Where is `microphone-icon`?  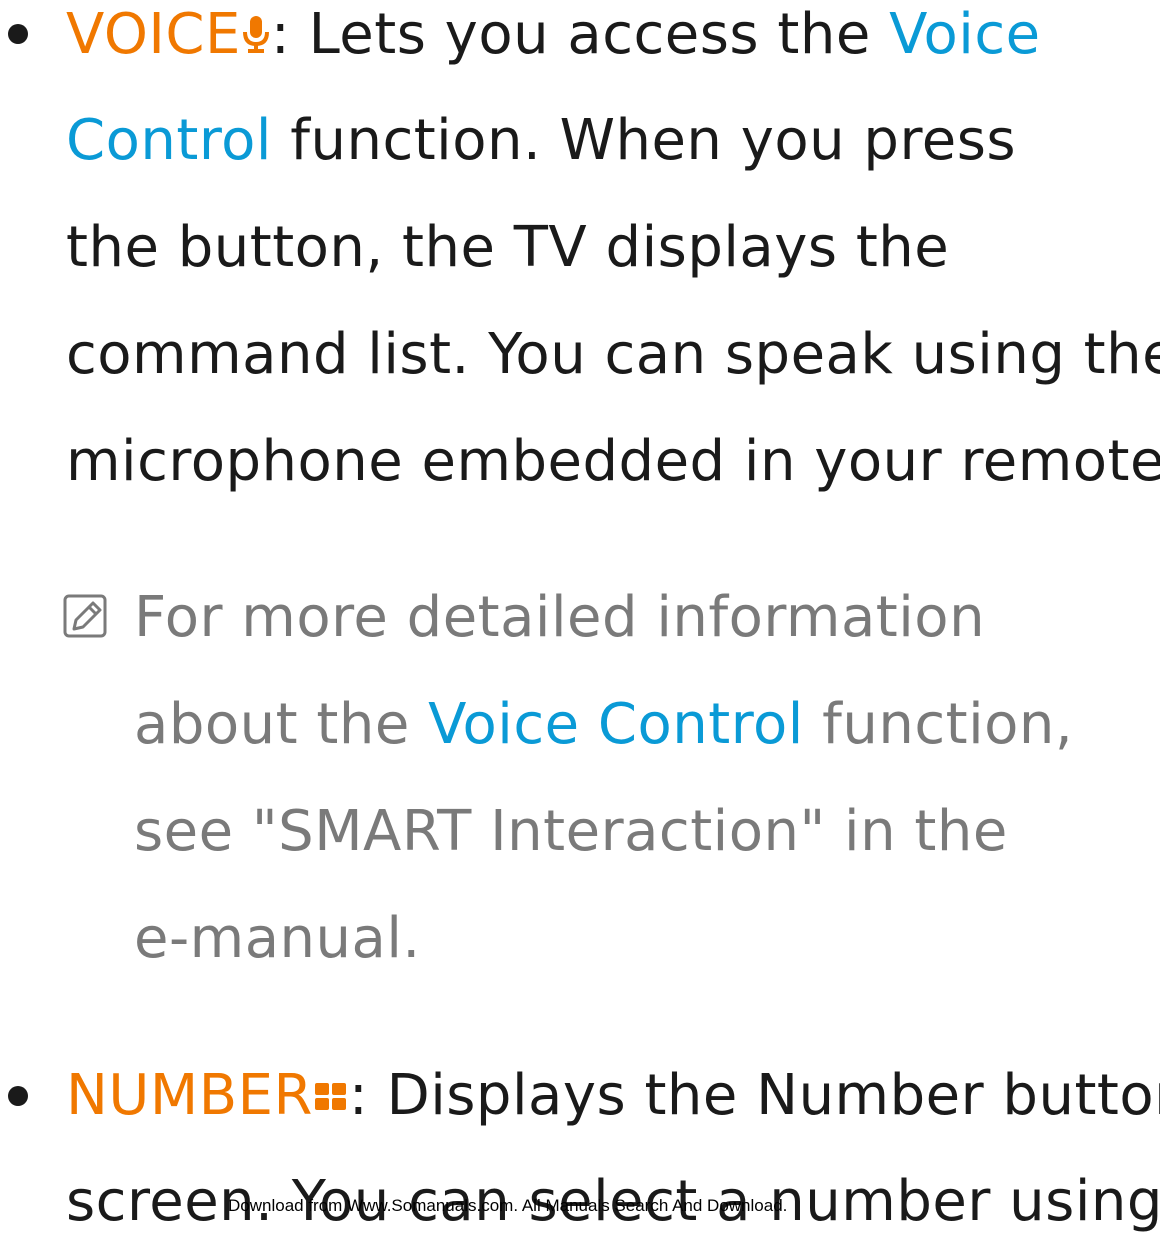 microphone-icon is located at coordinates (256, 35).